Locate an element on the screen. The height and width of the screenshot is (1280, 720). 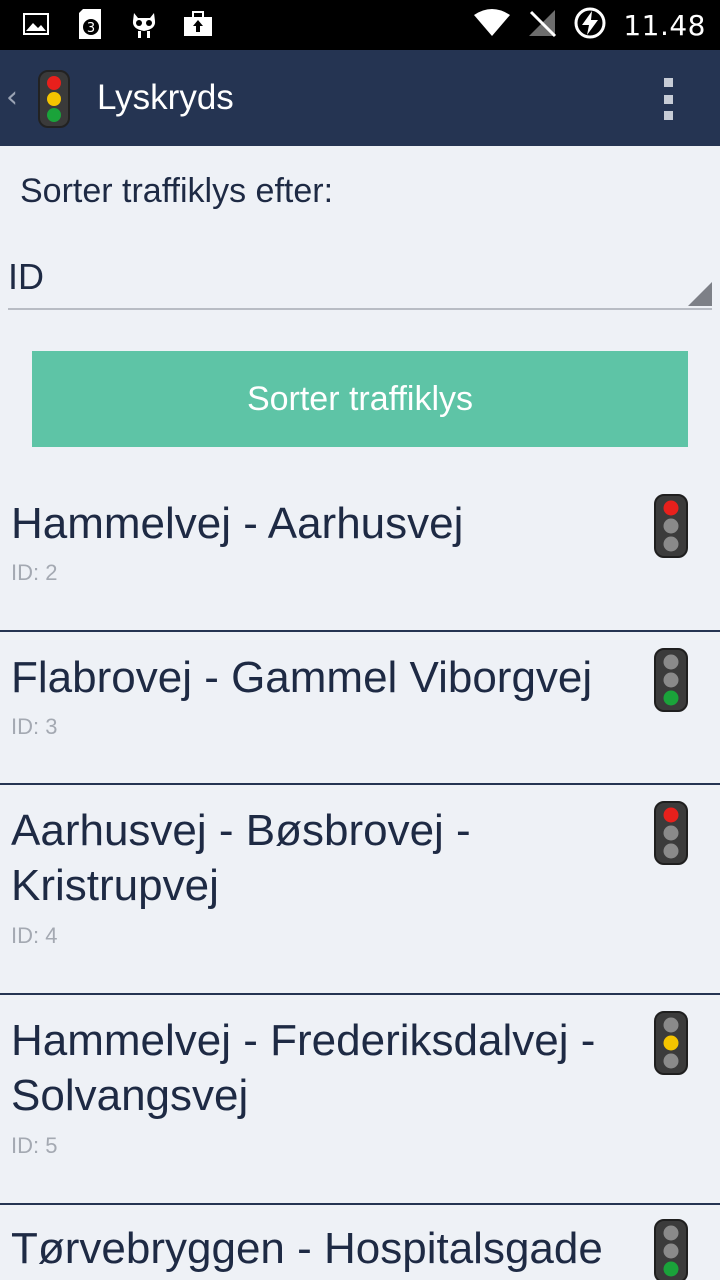
status-time: 11.48 is located at coordinates (664, 25).